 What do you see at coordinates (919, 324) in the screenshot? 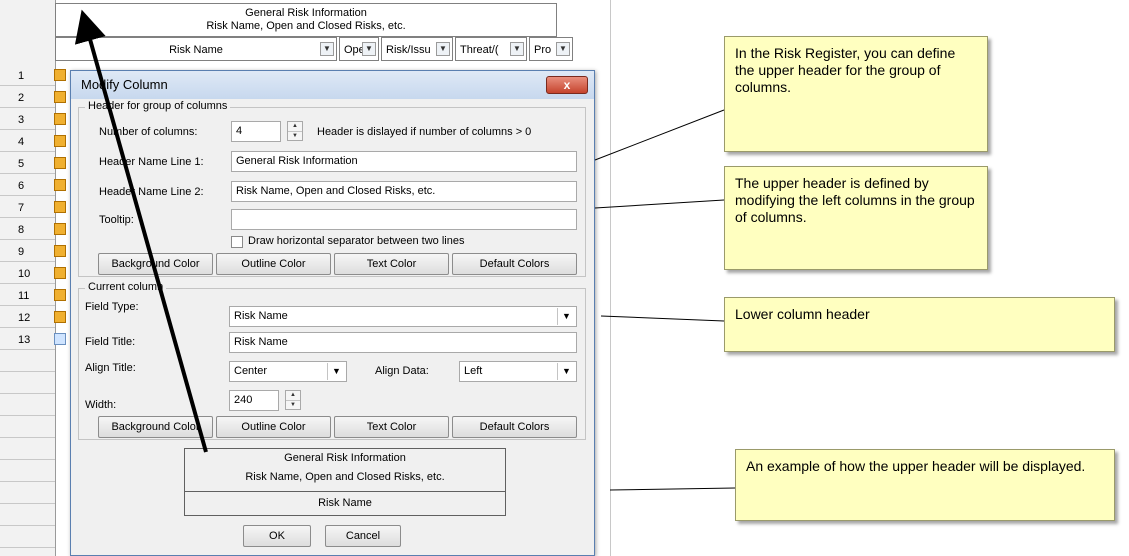
I see `callout-lower-header: Lower column header` at bounding box center [919, 324].